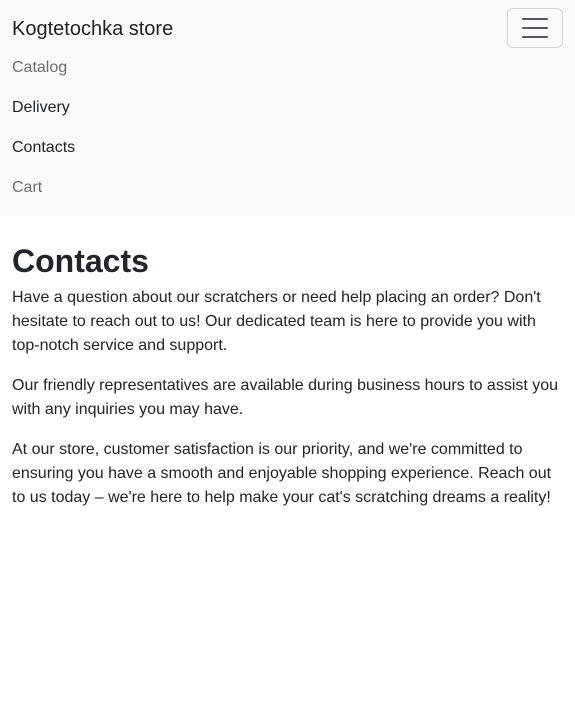 This screenshot has width=575, height=713. I want to click on hamburger-menu-icon, so click(535, 28).